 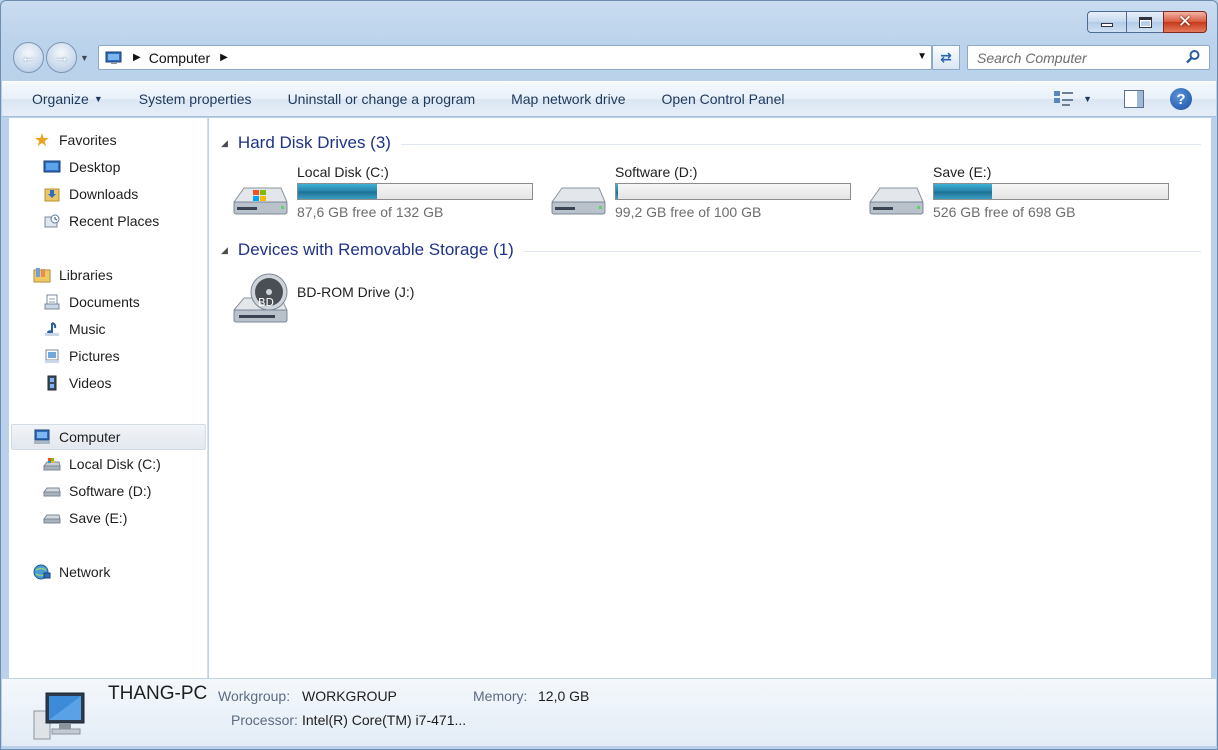 I want to click on nav-favorites: ★ Favorites, so click(x=75, y=139).